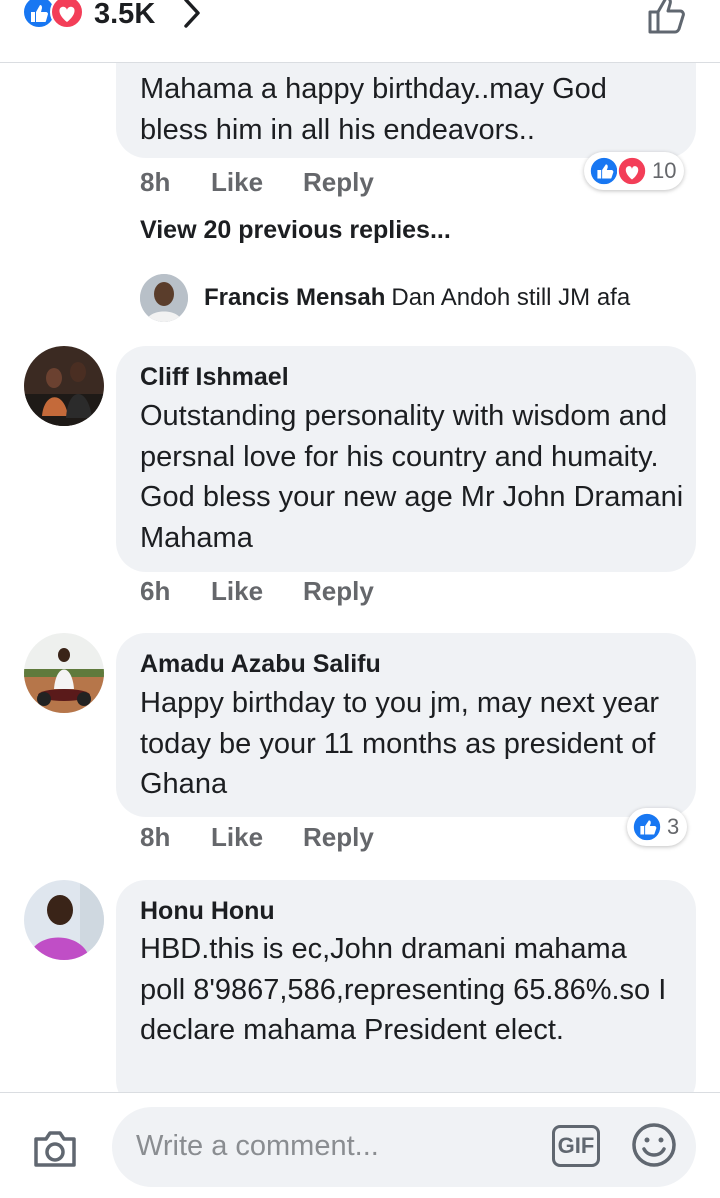 The height and width of the screenshot is (1198, 720). I want to click on reaction-icons, so click(53, 15).